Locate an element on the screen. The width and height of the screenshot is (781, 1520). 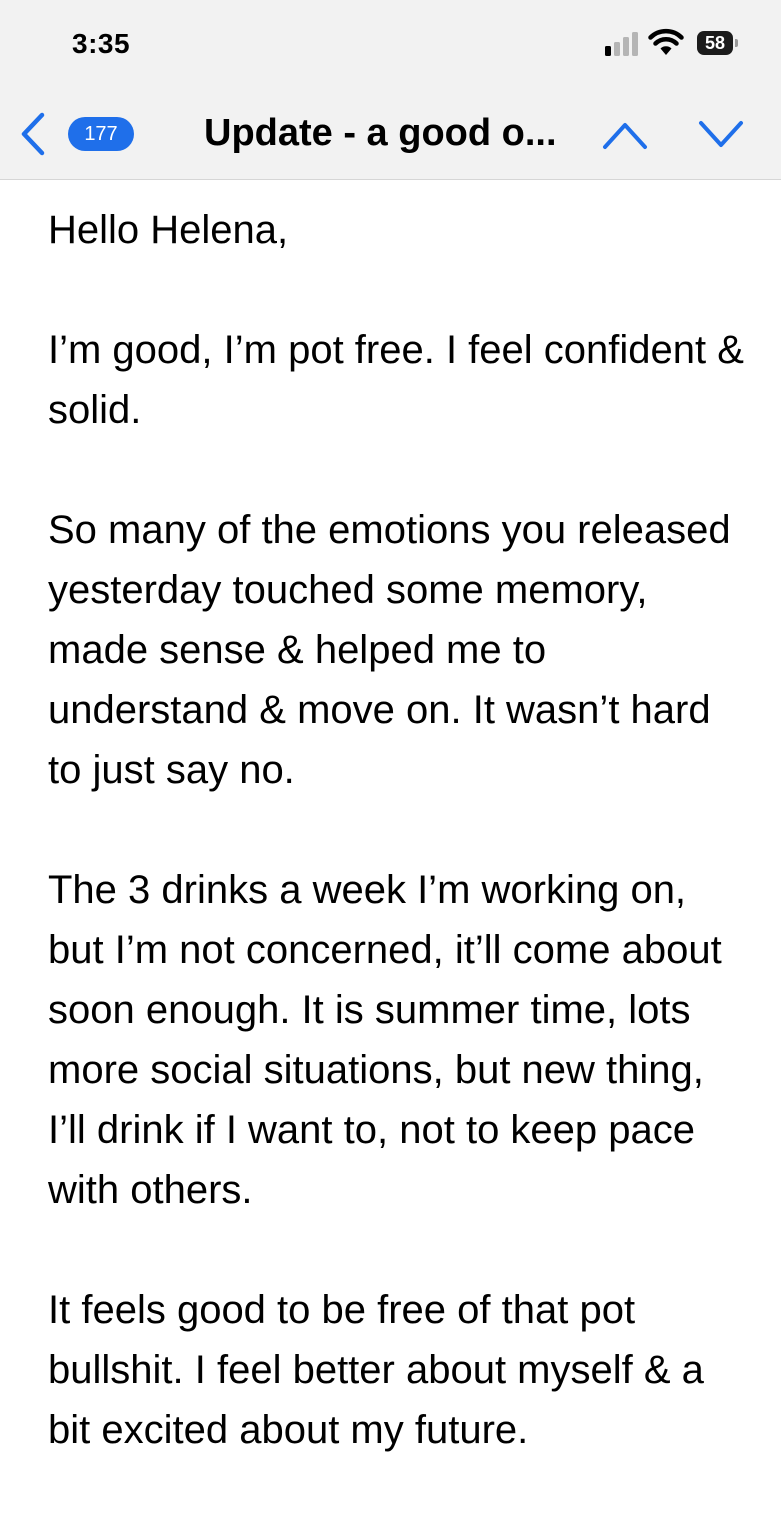
chevron-up-icon is located at coordinates (625, 135).